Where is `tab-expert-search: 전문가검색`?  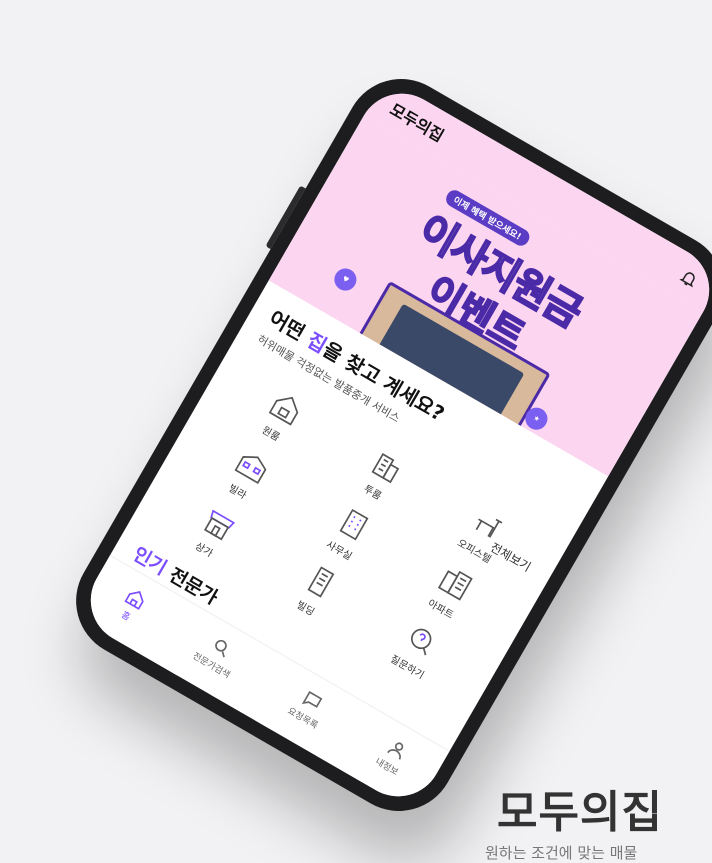 tab-expert-search: 전문가검색 is located at coordinates (218, 655).